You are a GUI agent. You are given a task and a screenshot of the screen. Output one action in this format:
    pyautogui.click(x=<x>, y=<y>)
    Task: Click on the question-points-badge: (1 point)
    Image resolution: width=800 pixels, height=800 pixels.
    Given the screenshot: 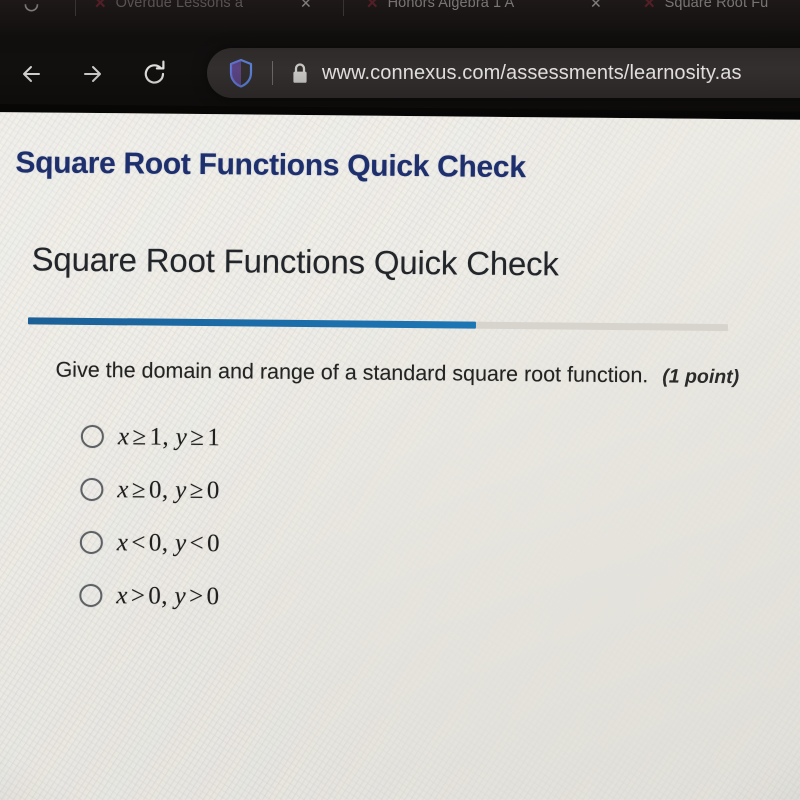 What is the action you would take?
    pyautogui.click(x=701, y=377)
    